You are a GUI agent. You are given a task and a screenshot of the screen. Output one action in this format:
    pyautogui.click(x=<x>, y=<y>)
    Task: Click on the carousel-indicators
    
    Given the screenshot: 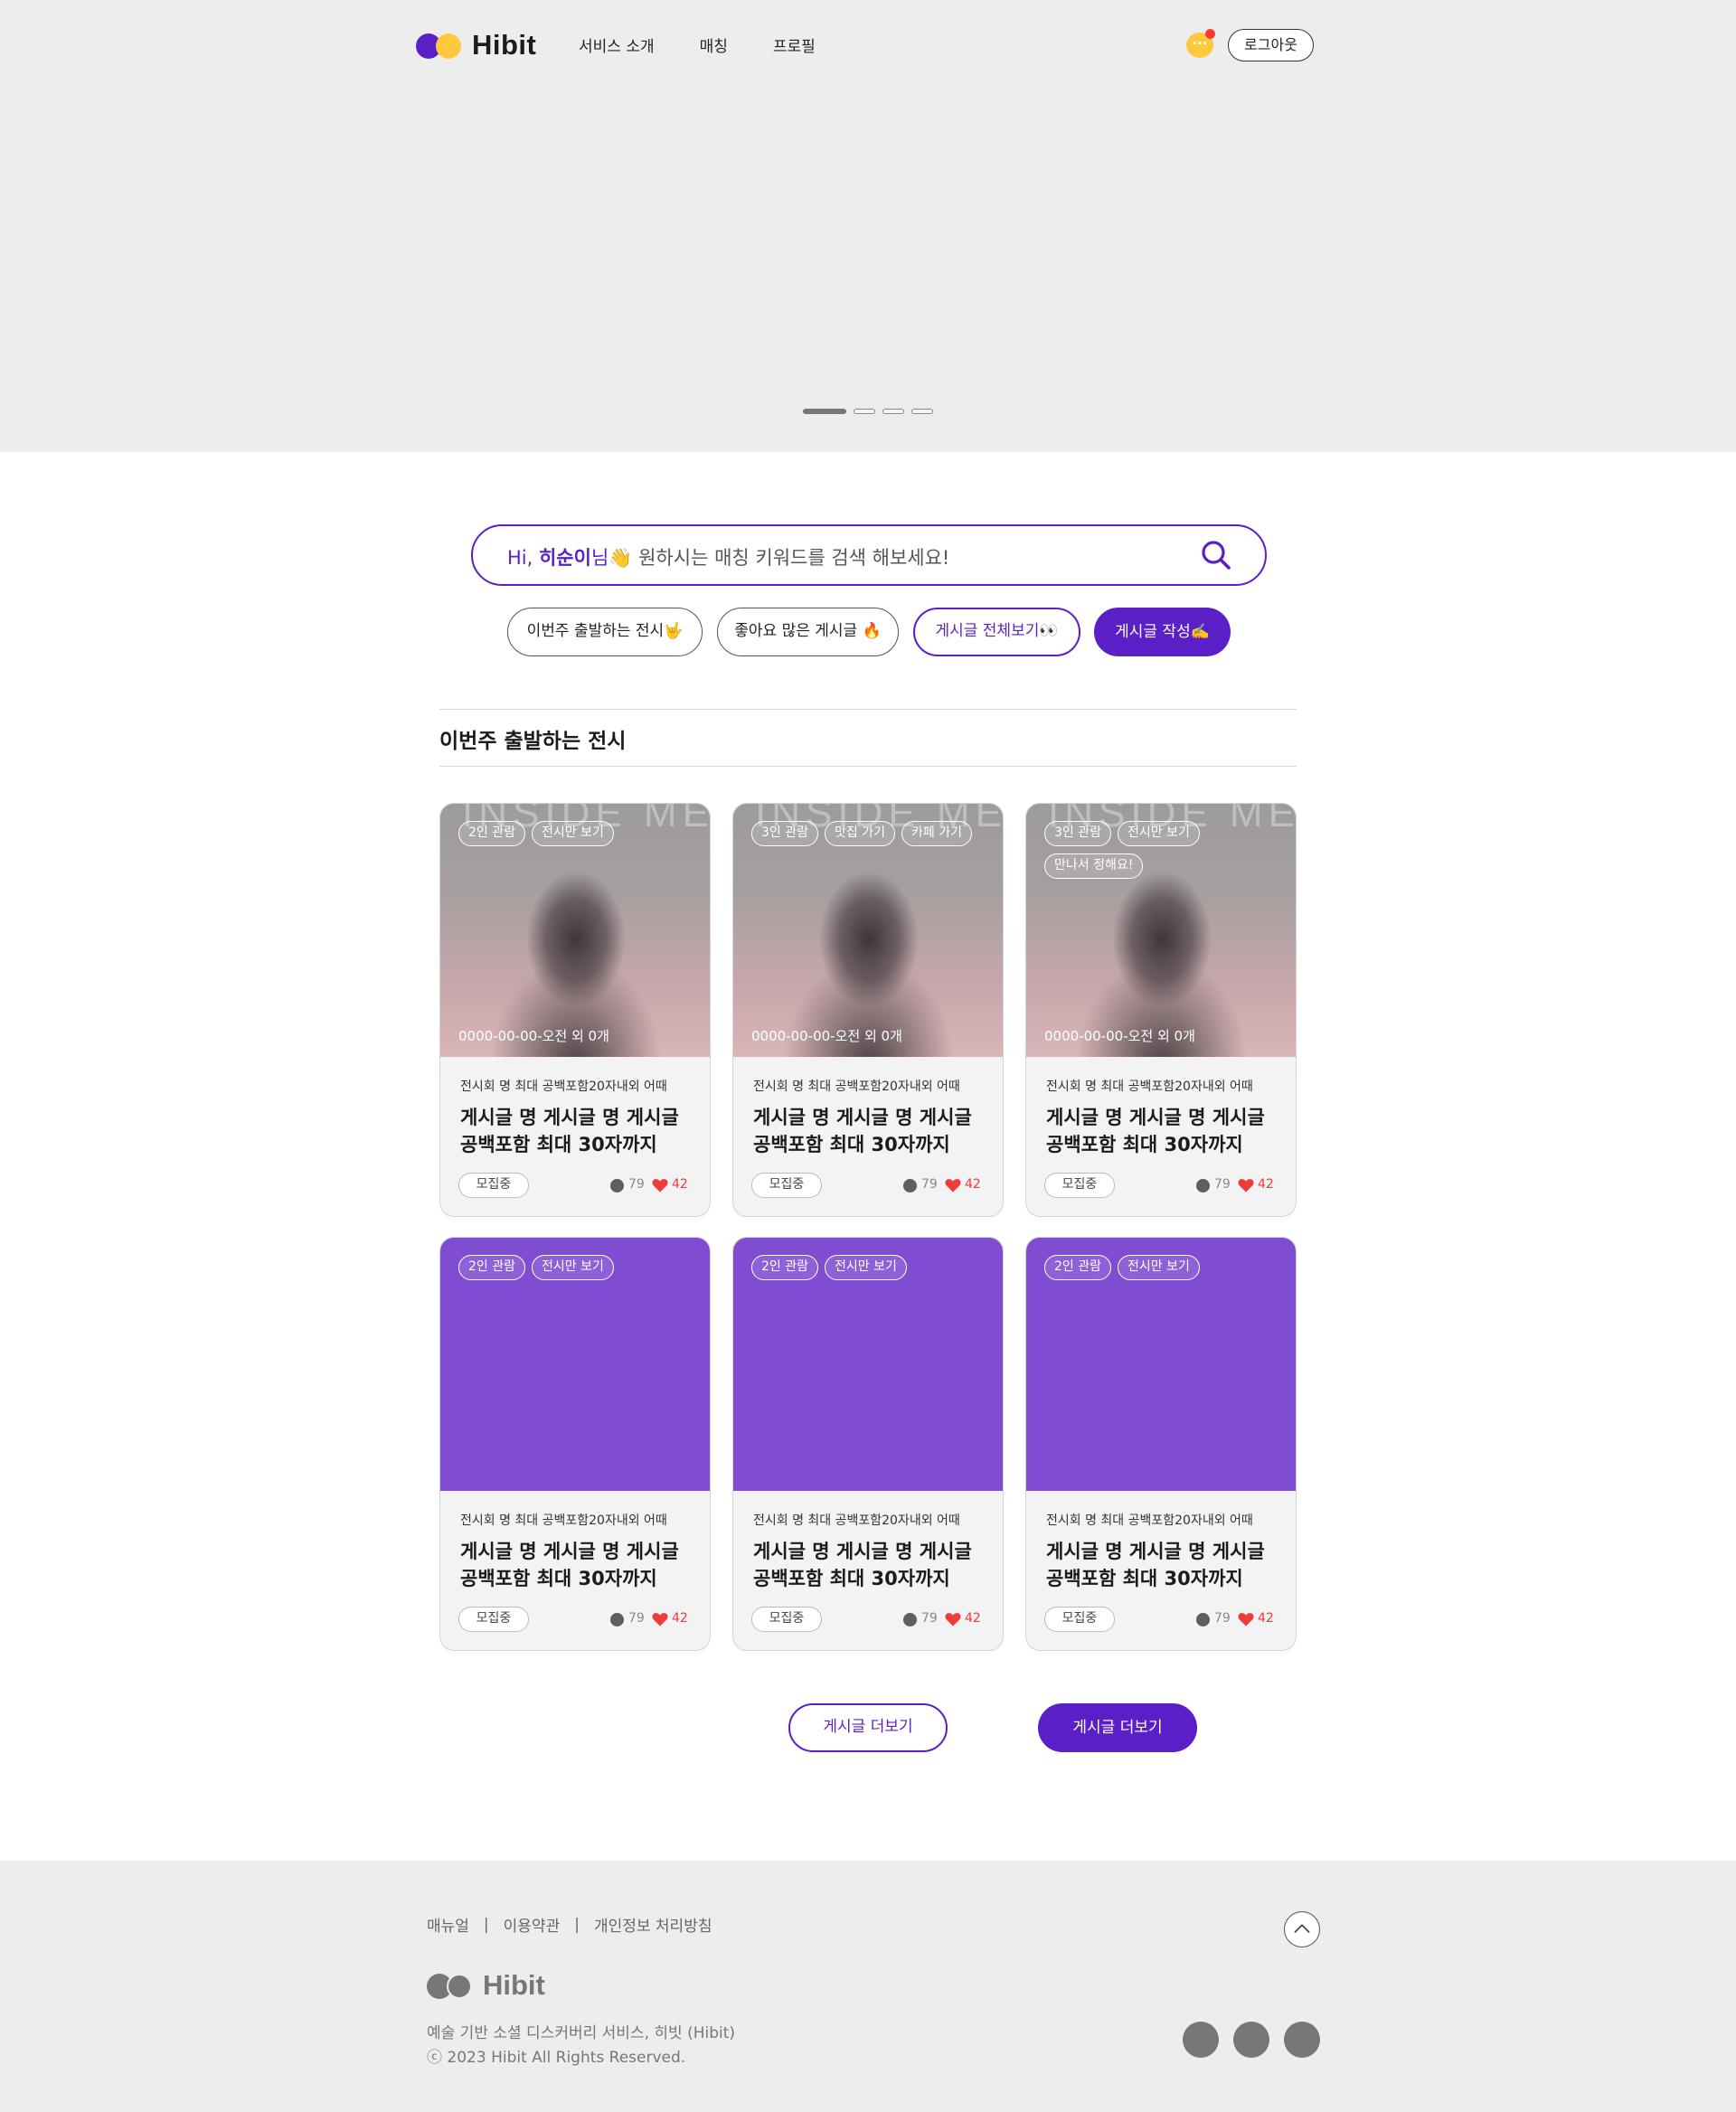 What is the action you would take?
    pyautogui.click(x=868, y=411)
    